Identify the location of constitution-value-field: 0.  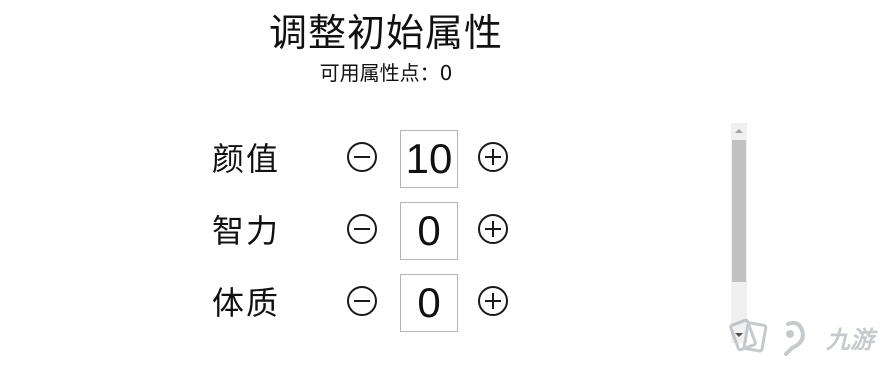
(429, 303).